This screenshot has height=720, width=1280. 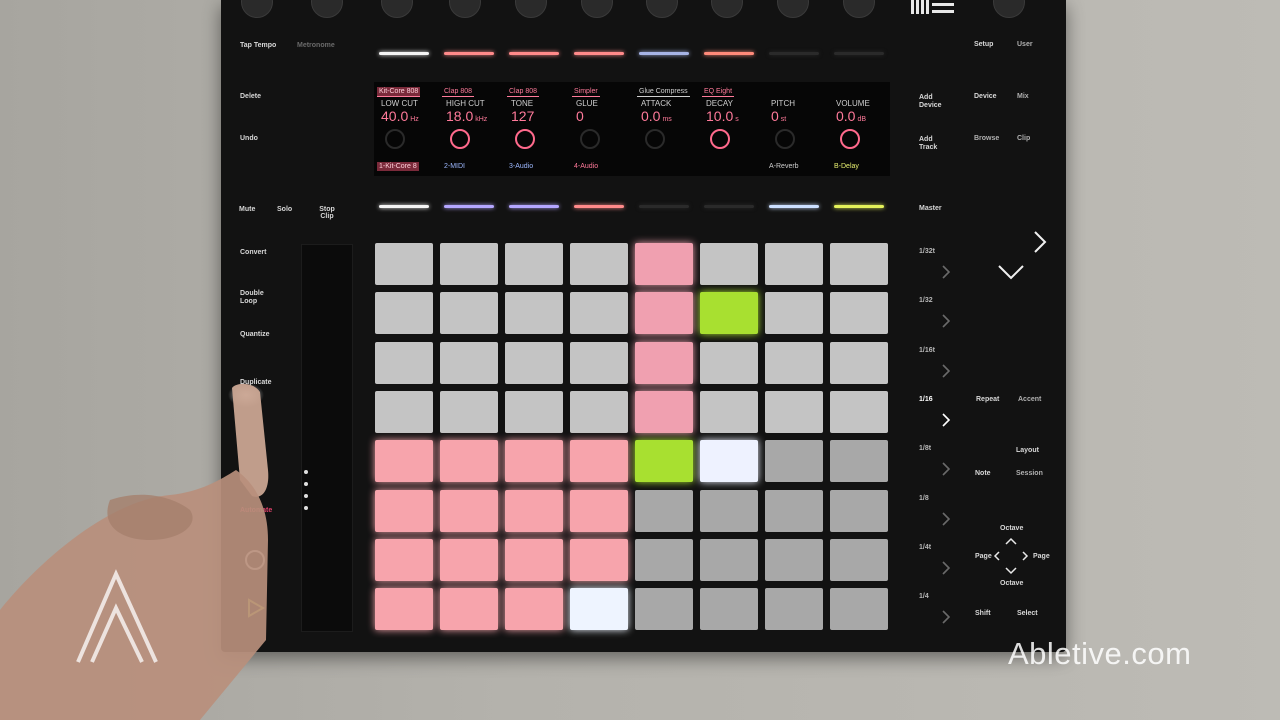 What do you see at coordinates (398, 166) in the screenshot?
I see `track-label: 1-Kit-Core 8` at bounding box center [398, 166].